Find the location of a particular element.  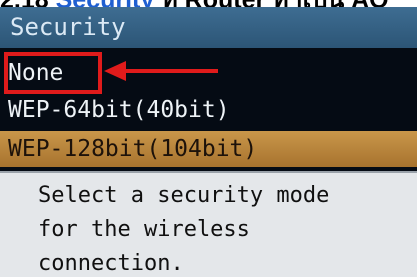

option-wep-128bit-selected: WEP-128bit(104bit) is located at coordinates (208, 149).